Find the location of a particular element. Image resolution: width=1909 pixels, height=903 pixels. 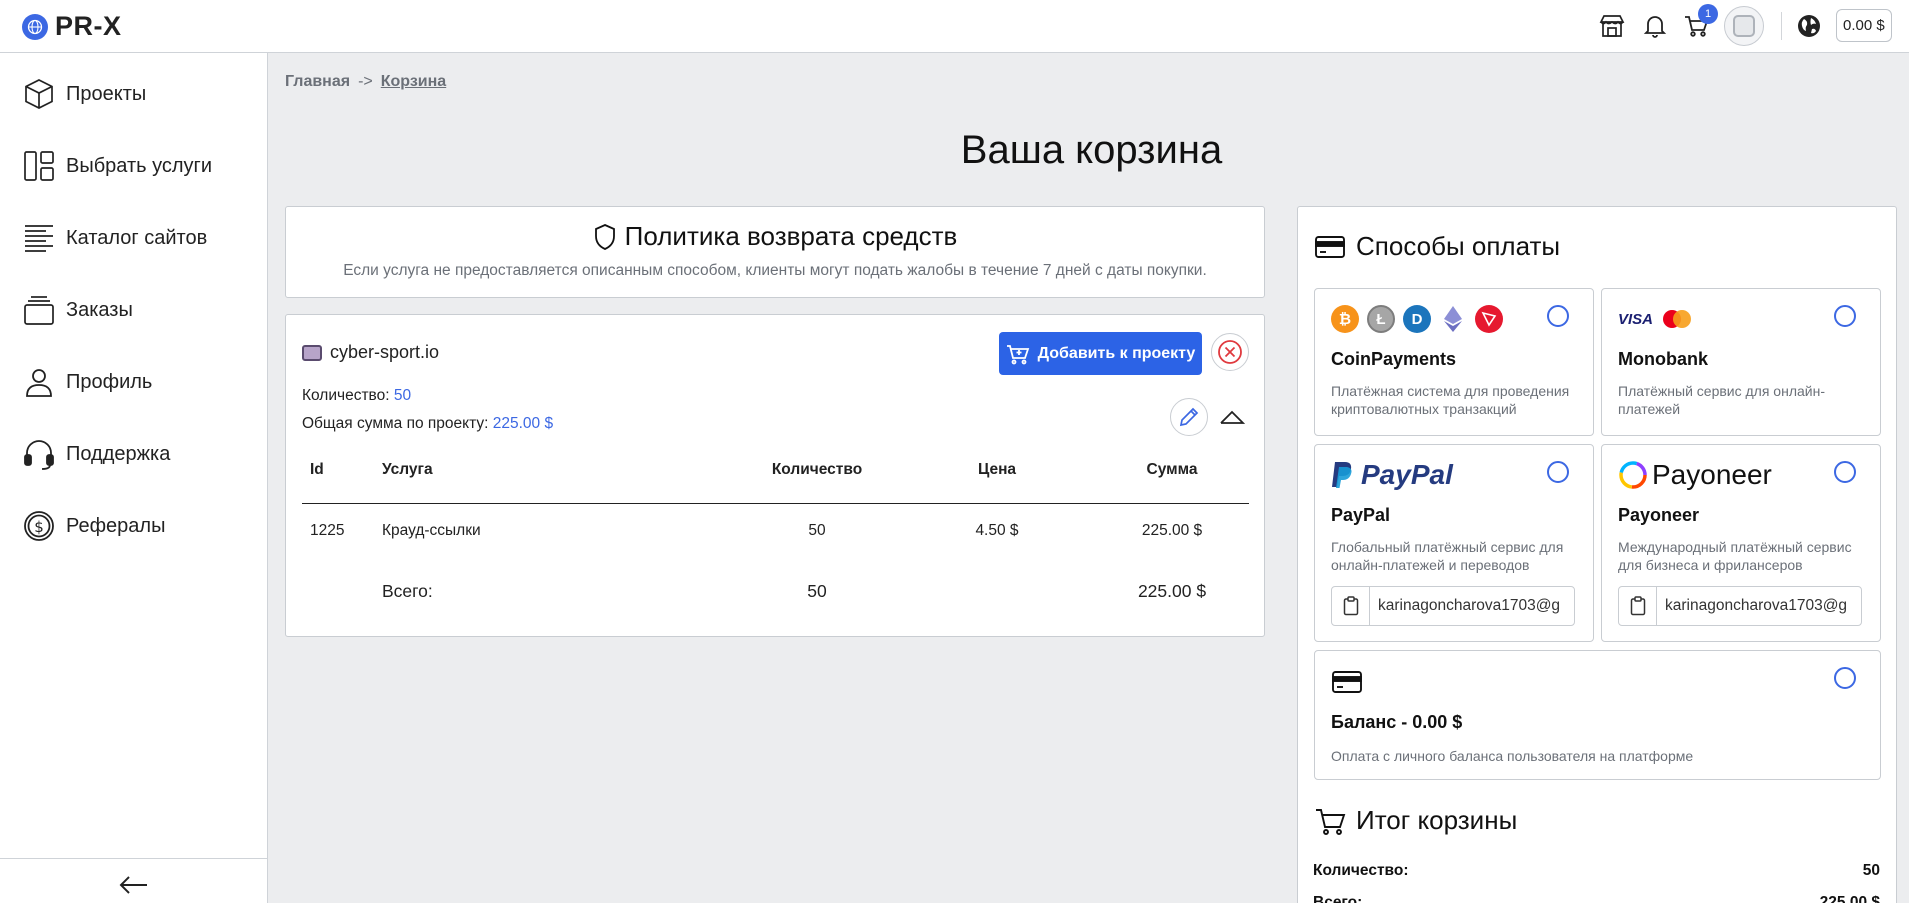

cell-id: 1225 is located at coordinates (327, 530).